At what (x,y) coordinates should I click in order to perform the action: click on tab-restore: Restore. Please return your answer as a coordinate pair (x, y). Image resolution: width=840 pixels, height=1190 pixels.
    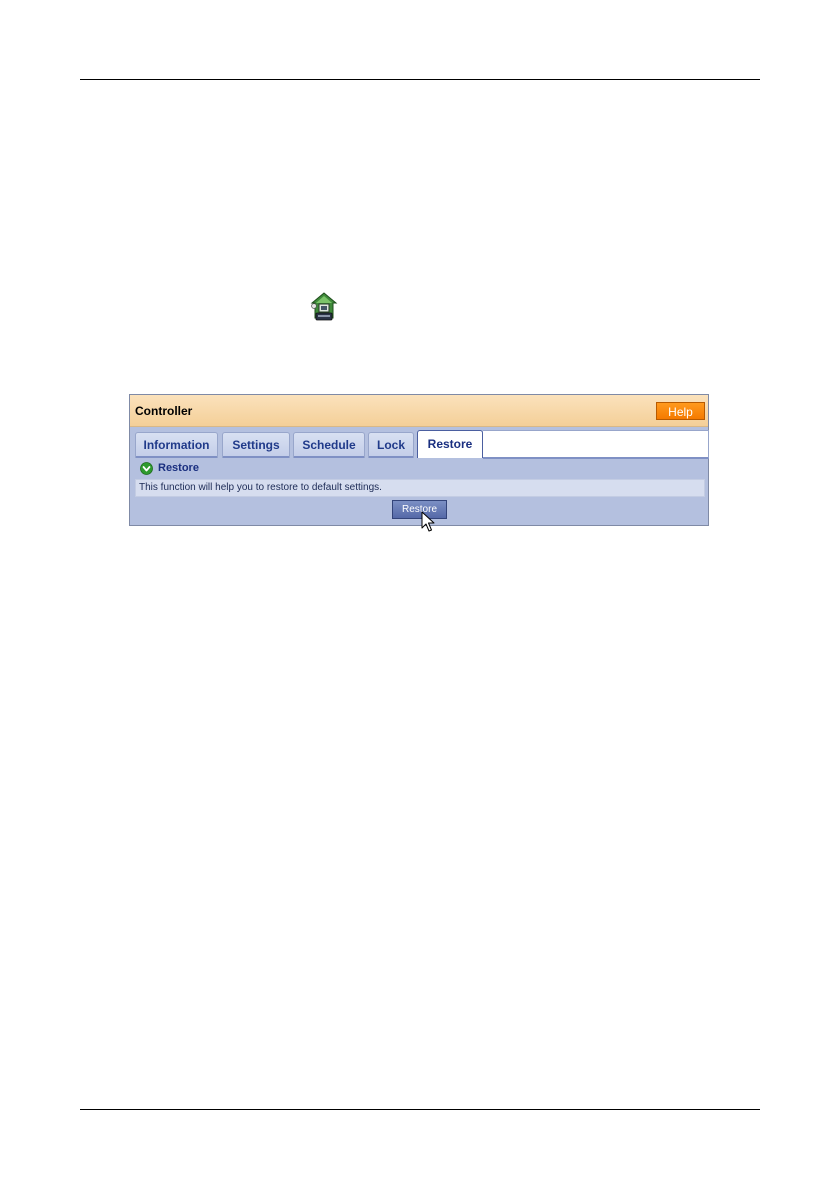
    Looking at the image, I should click on (450, 444).